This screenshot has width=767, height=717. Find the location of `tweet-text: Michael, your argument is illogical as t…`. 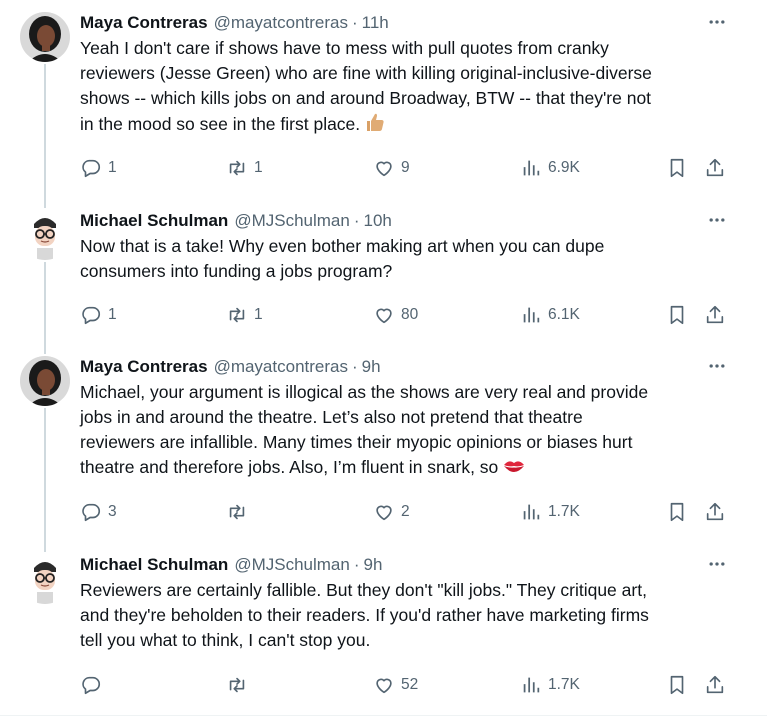

tweet-text: Michael, your argument is illogical as t… is located at coordinates (405, 431).